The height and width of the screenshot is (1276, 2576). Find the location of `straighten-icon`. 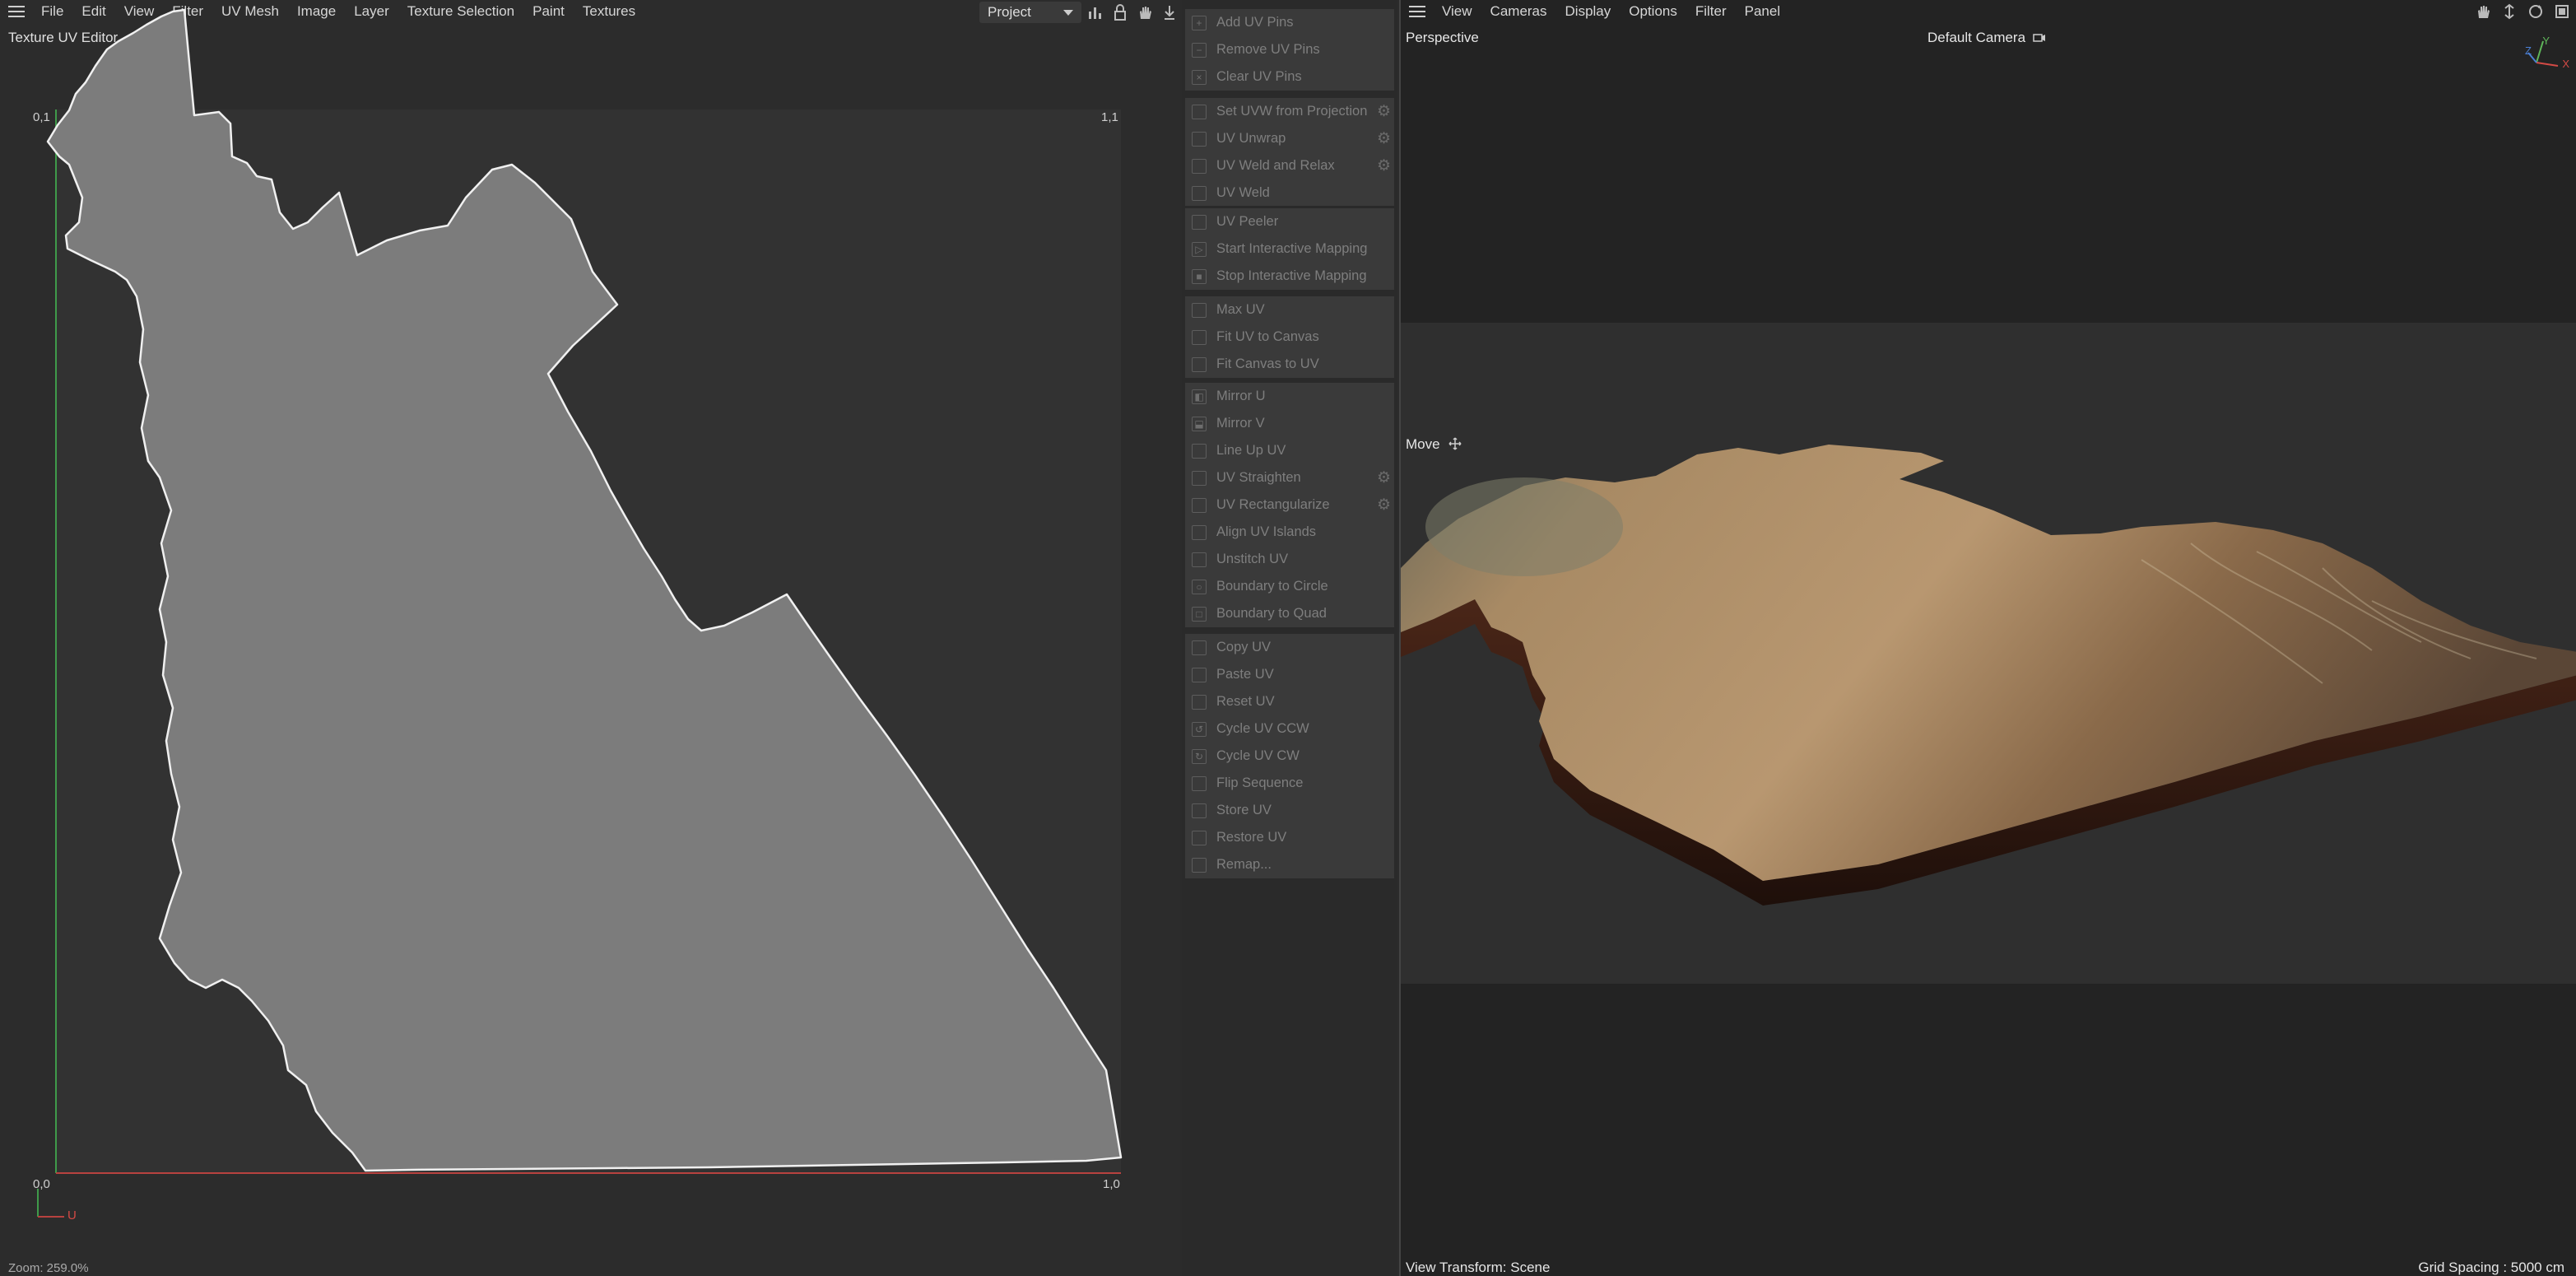

straighten-icon is located at coordinates (1199, 478).